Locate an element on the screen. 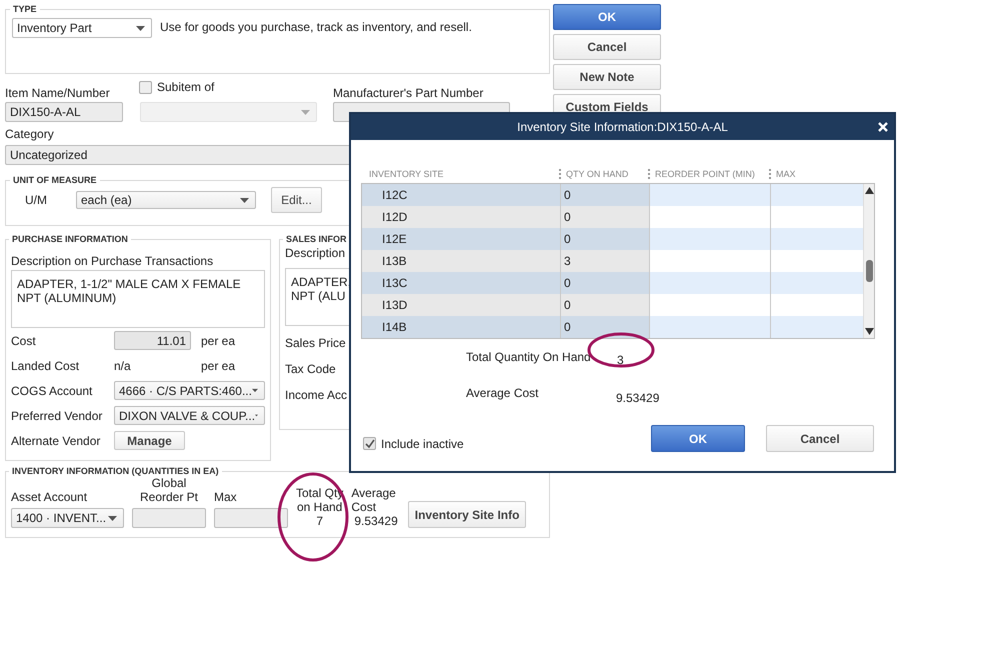  average-label: Average Cost is located at coordinates (503, 394).